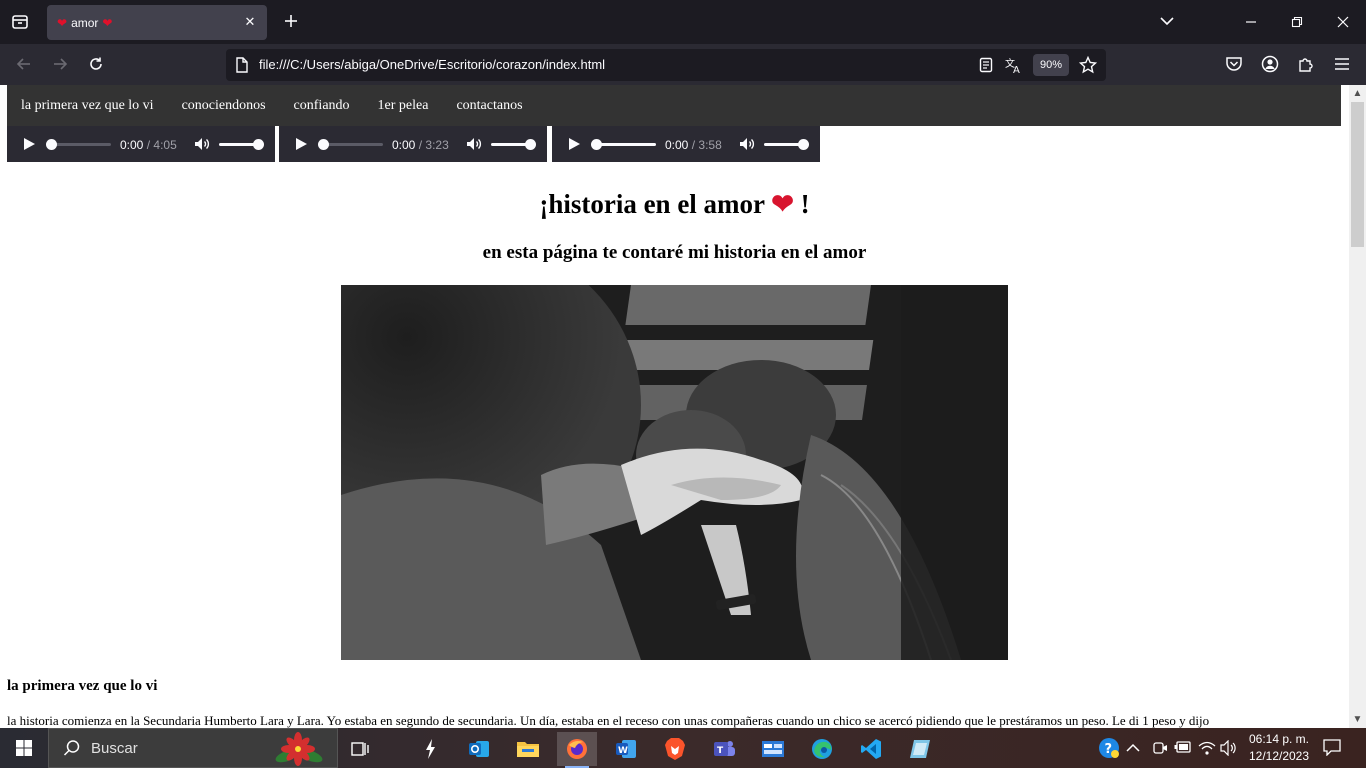  I want to click on tab-manager-icon, so click(20, 22).